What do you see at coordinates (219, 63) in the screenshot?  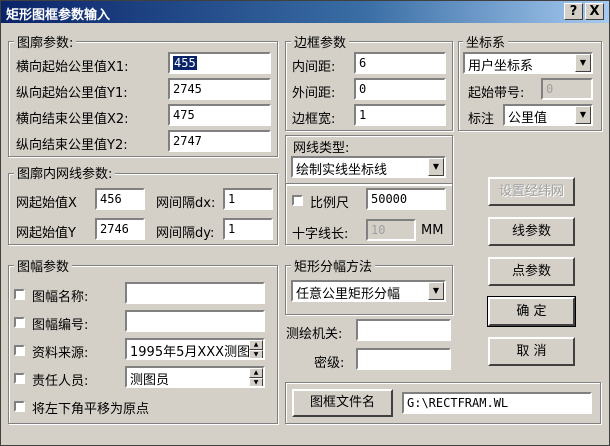 I see `x1-input: 455` at bounding box center [219, 63].